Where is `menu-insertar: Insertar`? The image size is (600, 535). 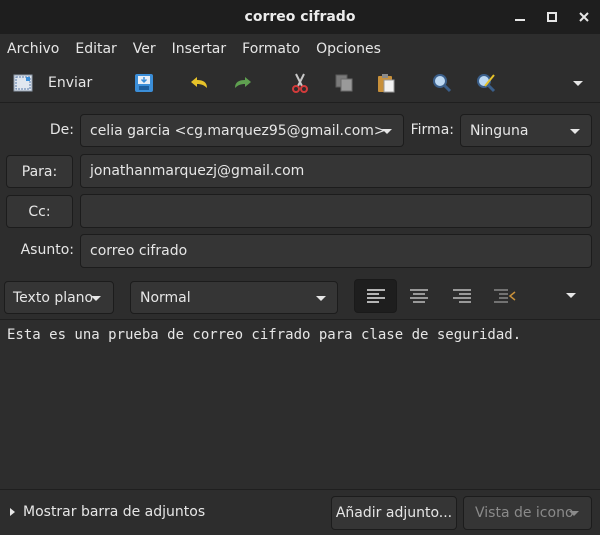 menu-insertar: Insertar is located at coordinates (199, 49).